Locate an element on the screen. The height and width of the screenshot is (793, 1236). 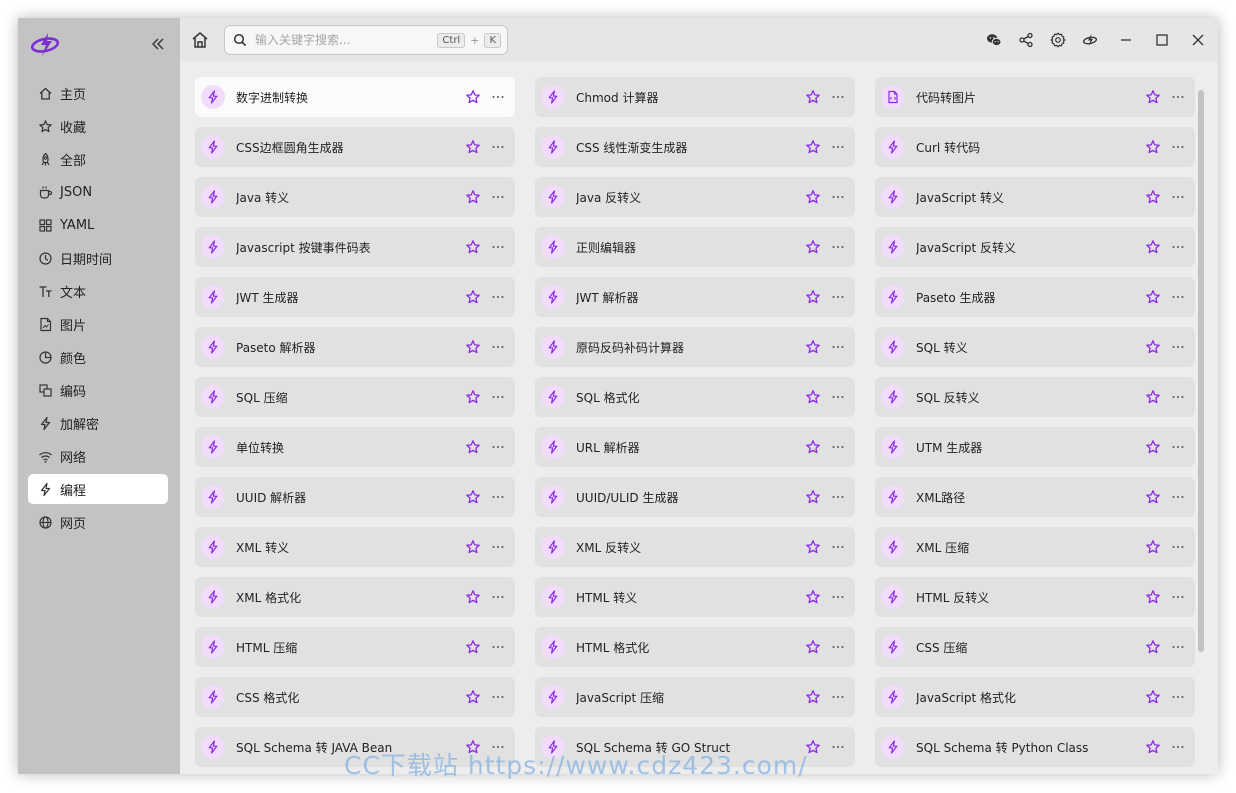
tool-card: XML 转义 is located at coordinates (355, 547).